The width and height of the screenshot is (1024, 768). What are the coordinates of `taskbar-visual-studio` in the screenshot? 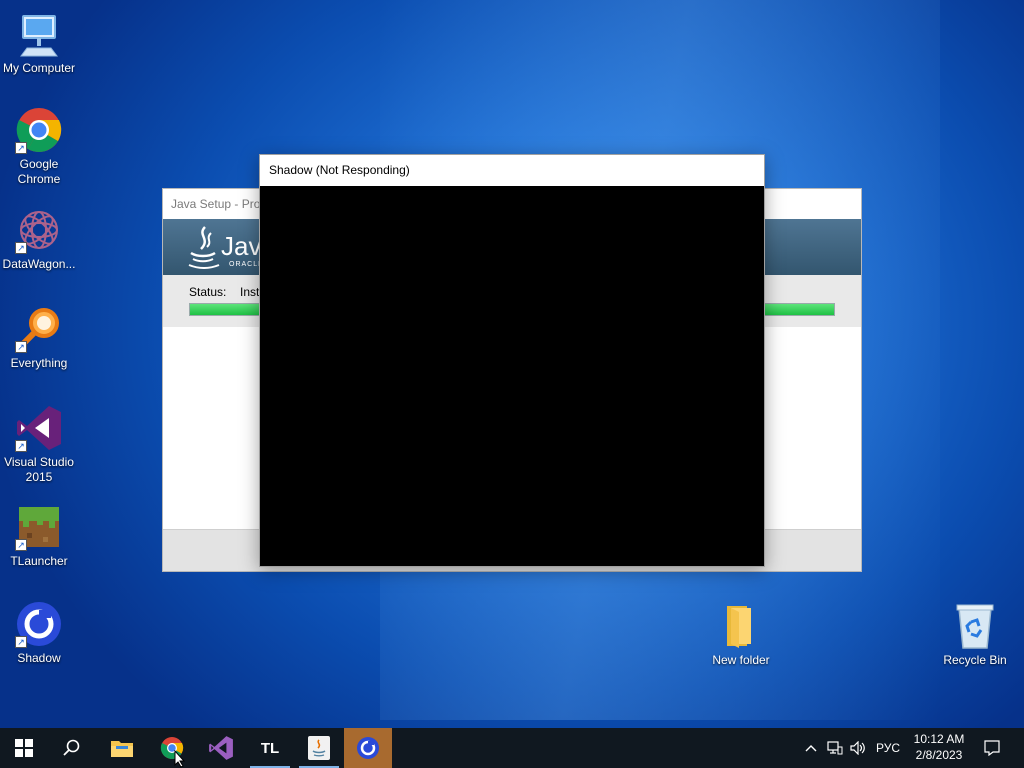 It's located at (221, 748).